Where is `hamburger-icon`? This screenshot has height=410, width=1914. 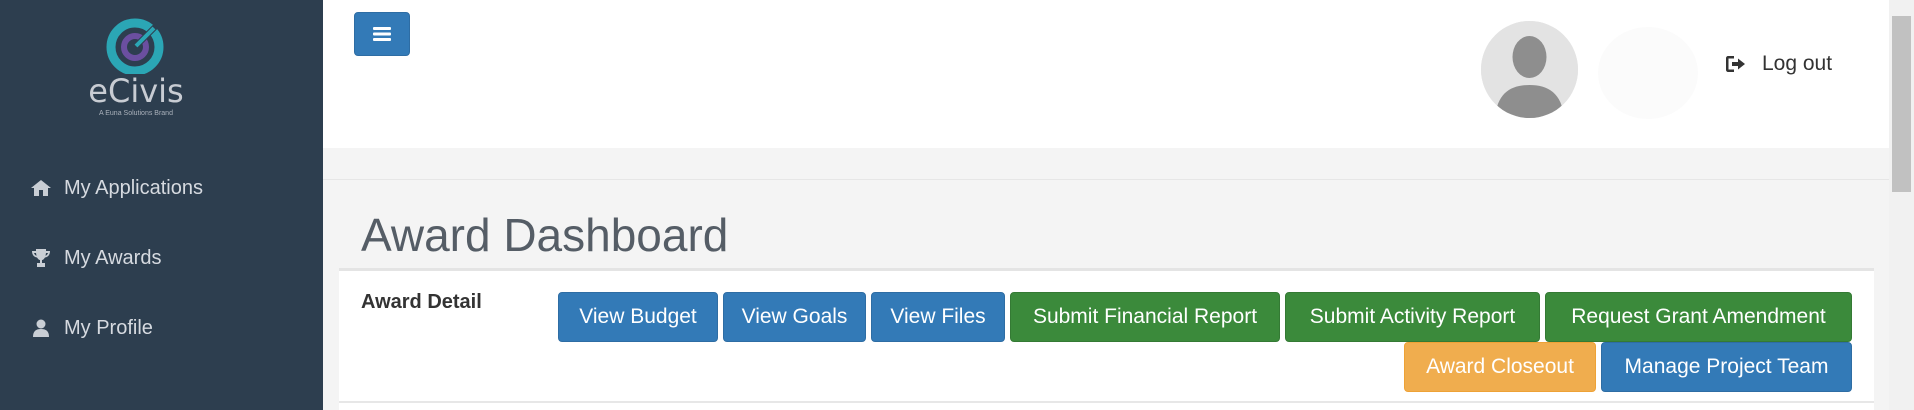 hamburger-icon is located at coordinates (382, 34).